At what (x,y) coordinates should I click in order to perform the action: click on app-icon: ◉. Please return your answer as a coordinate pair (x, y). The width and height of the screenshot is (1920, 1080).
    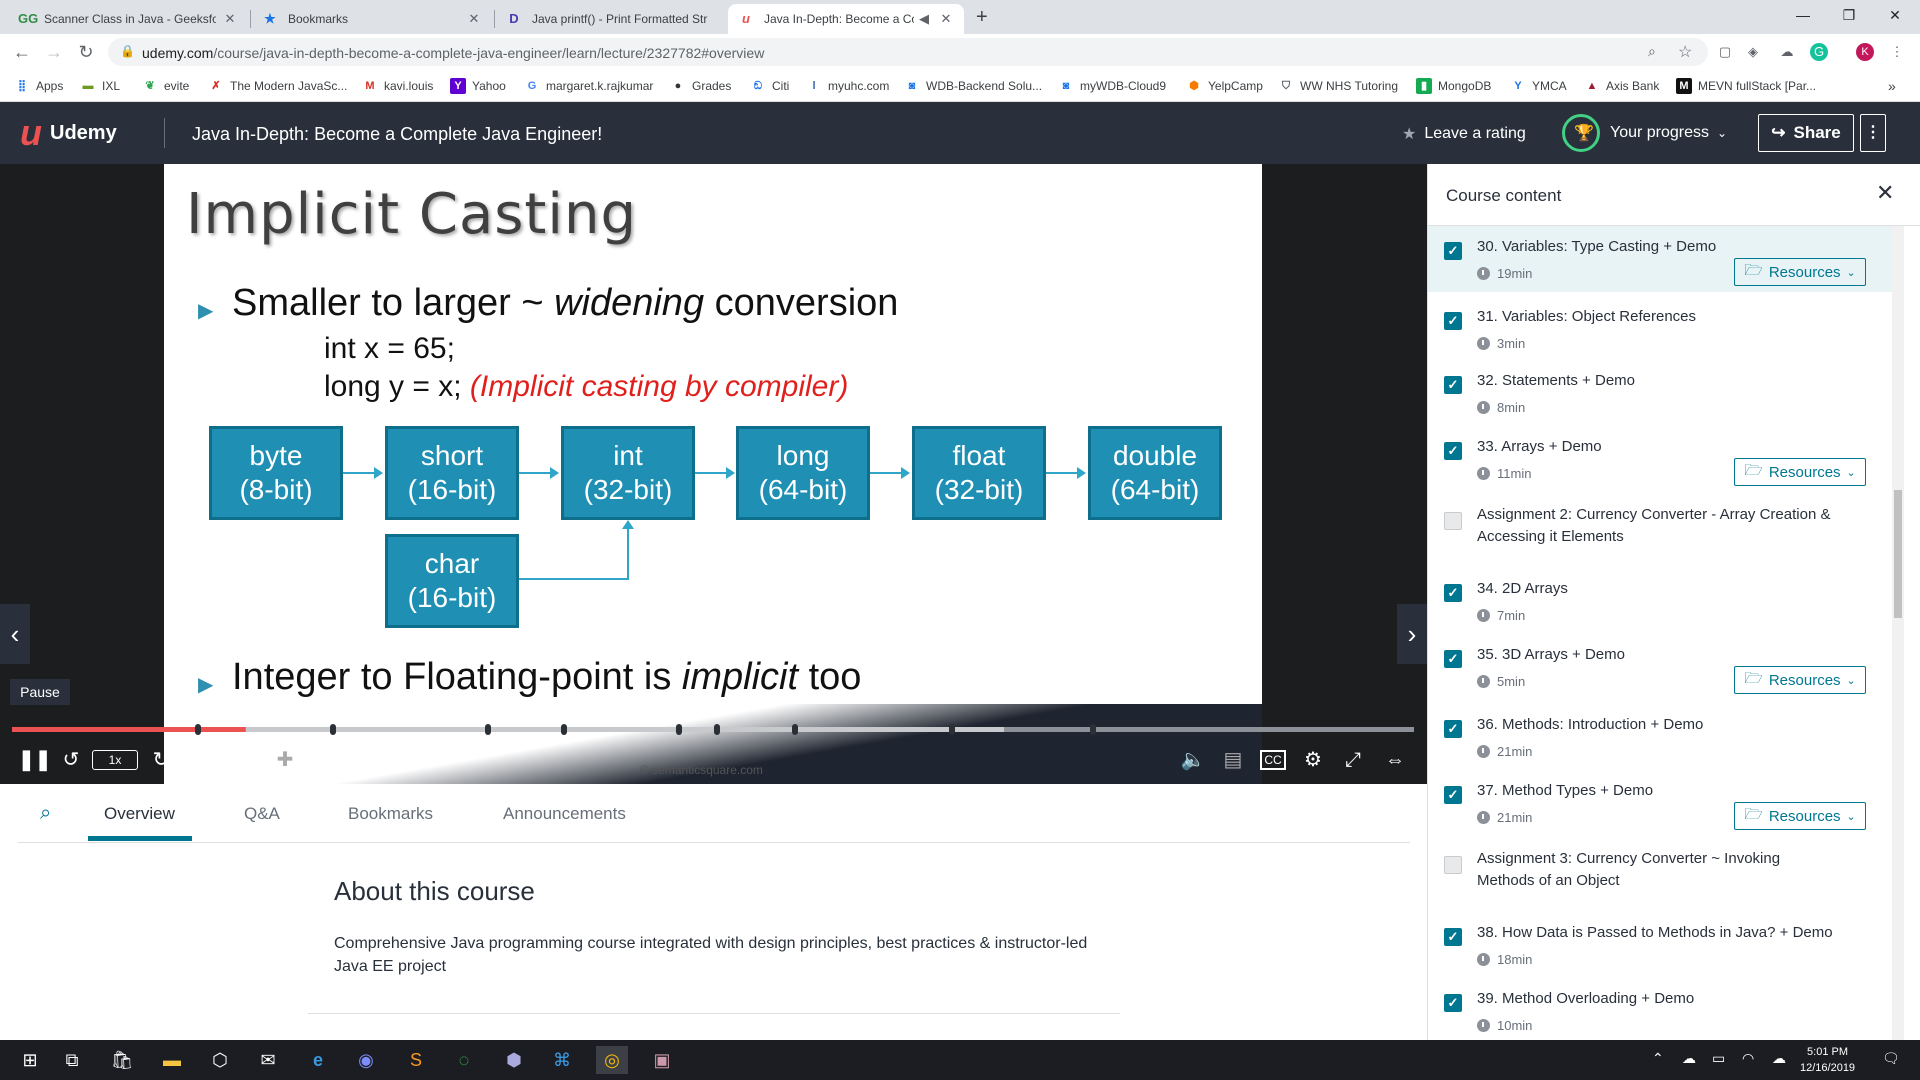
    Looking at the image, I should click on (366, 1060).